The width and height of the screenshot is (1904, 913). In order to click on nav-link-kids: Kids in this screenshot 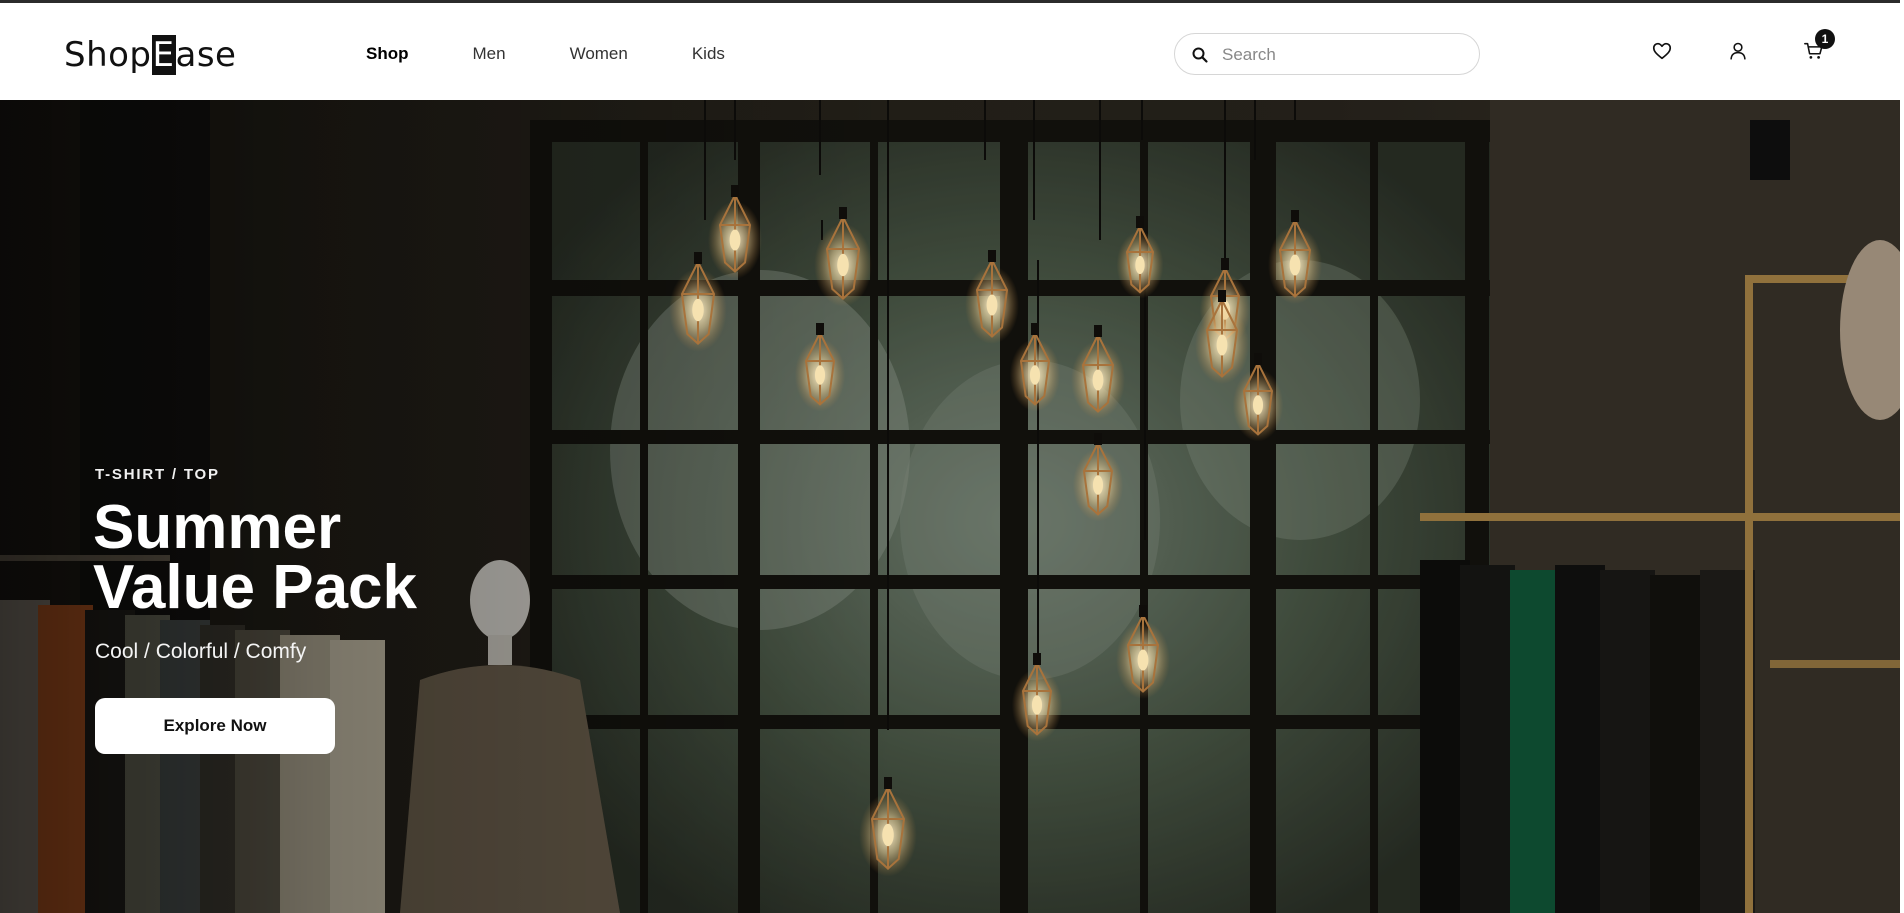, I will do `click(708, 54)`.